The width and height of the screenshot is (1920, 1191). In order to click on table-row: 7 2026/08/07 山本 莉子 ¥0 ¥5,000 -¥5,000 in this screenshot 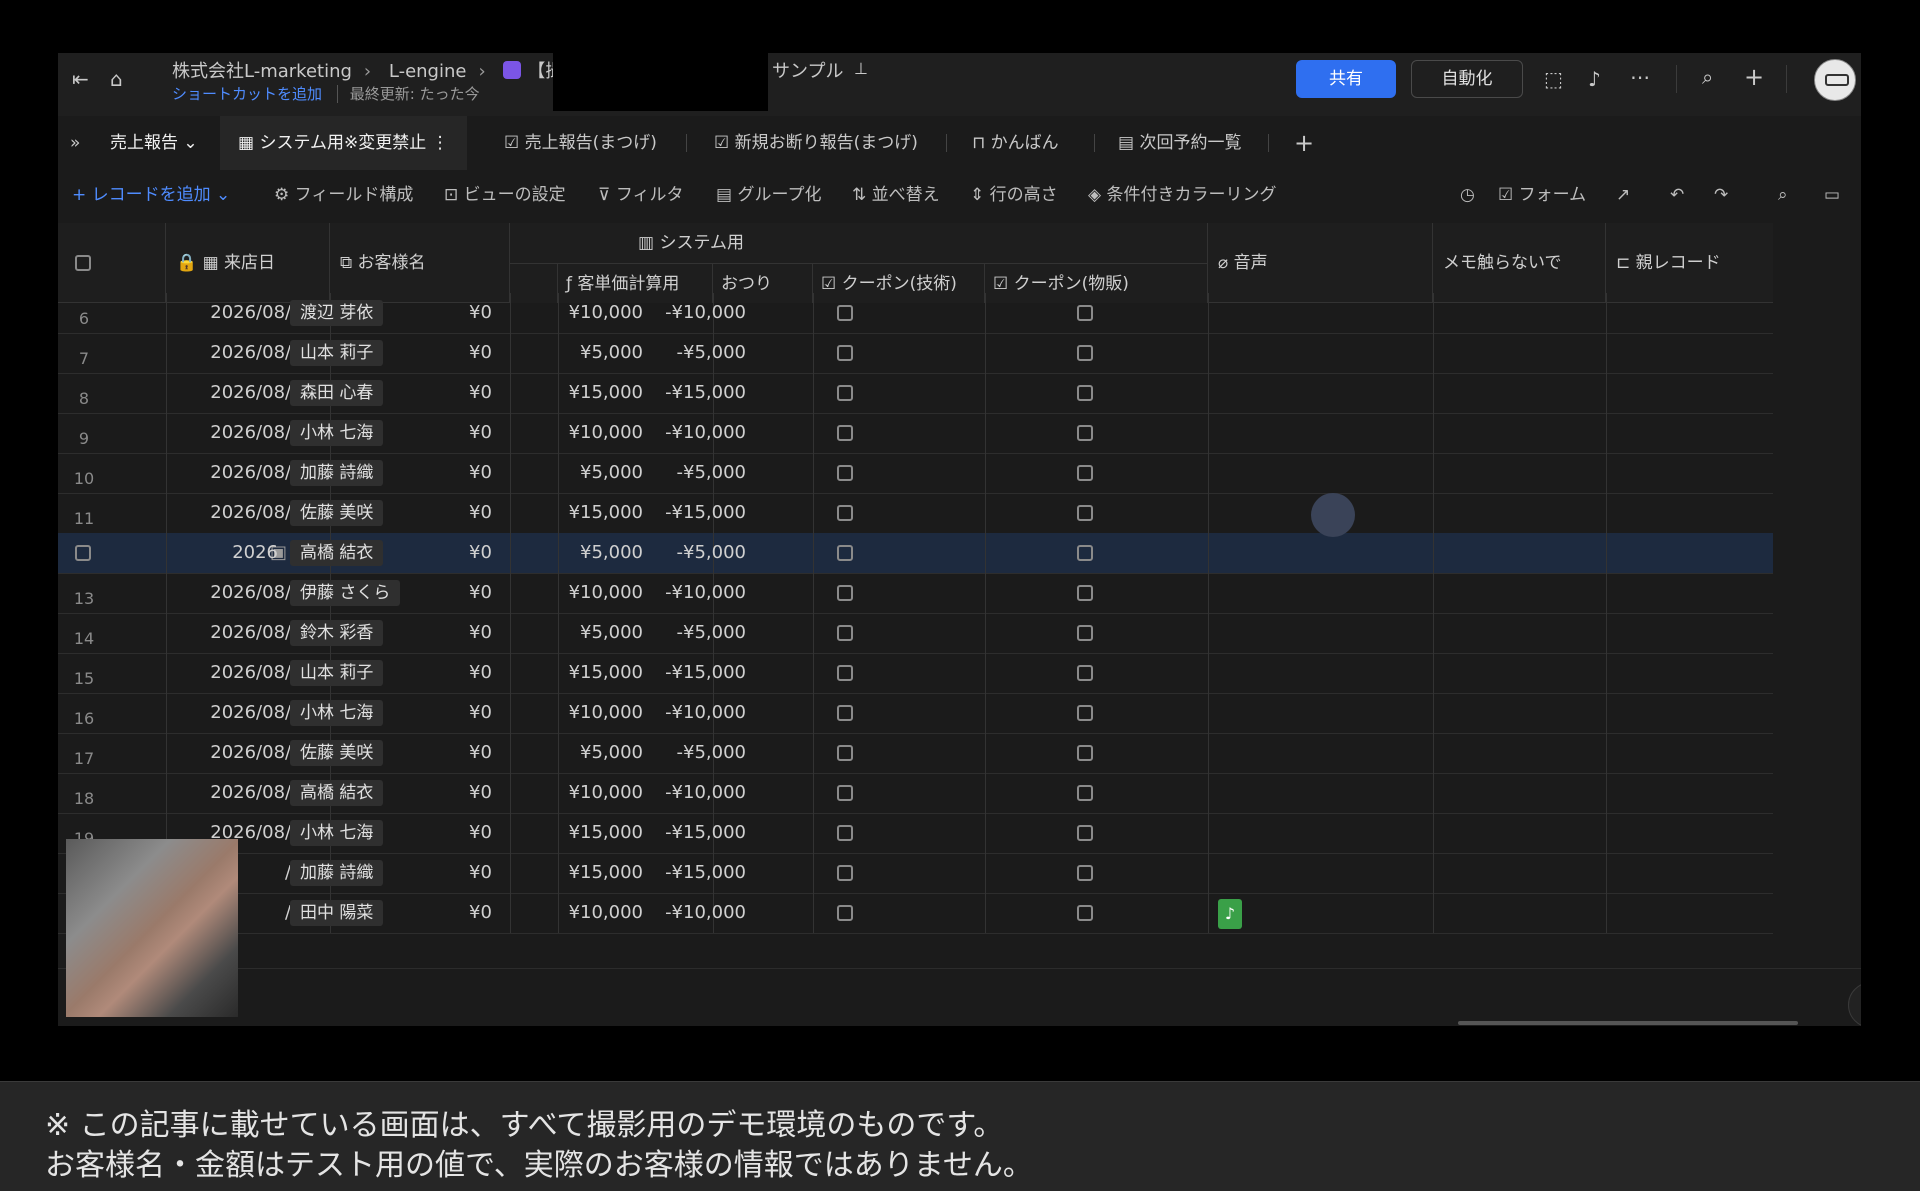, I will do `click(915, 353)`.